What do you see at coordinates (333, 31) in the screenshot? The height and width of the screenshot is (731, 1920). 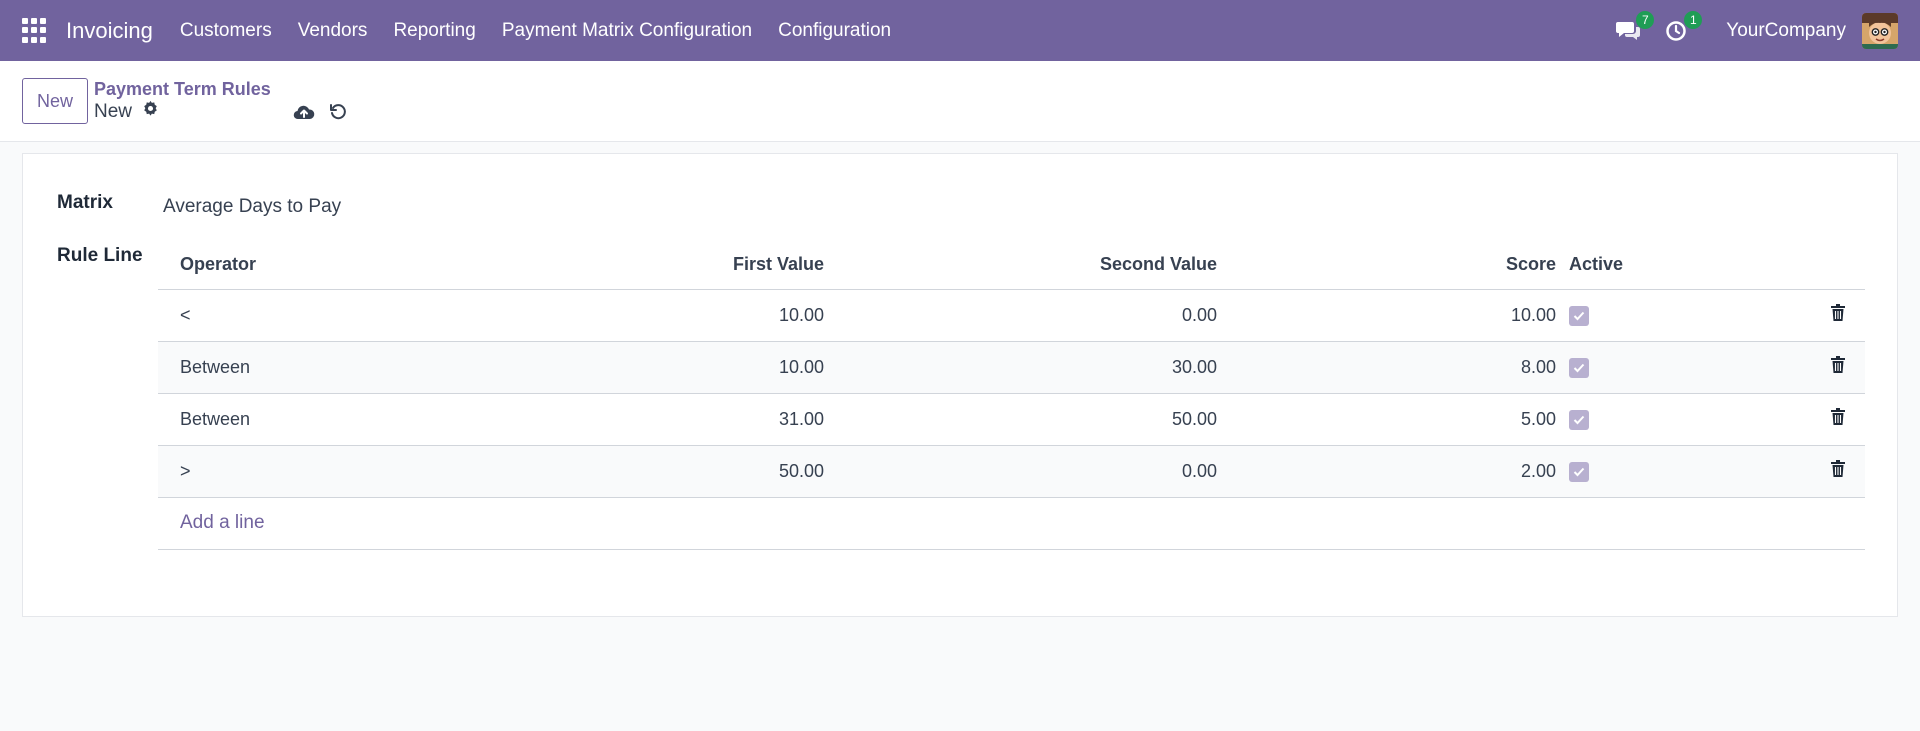 I see `menu-vendors: Vendors` at bounding box center [333, 31].